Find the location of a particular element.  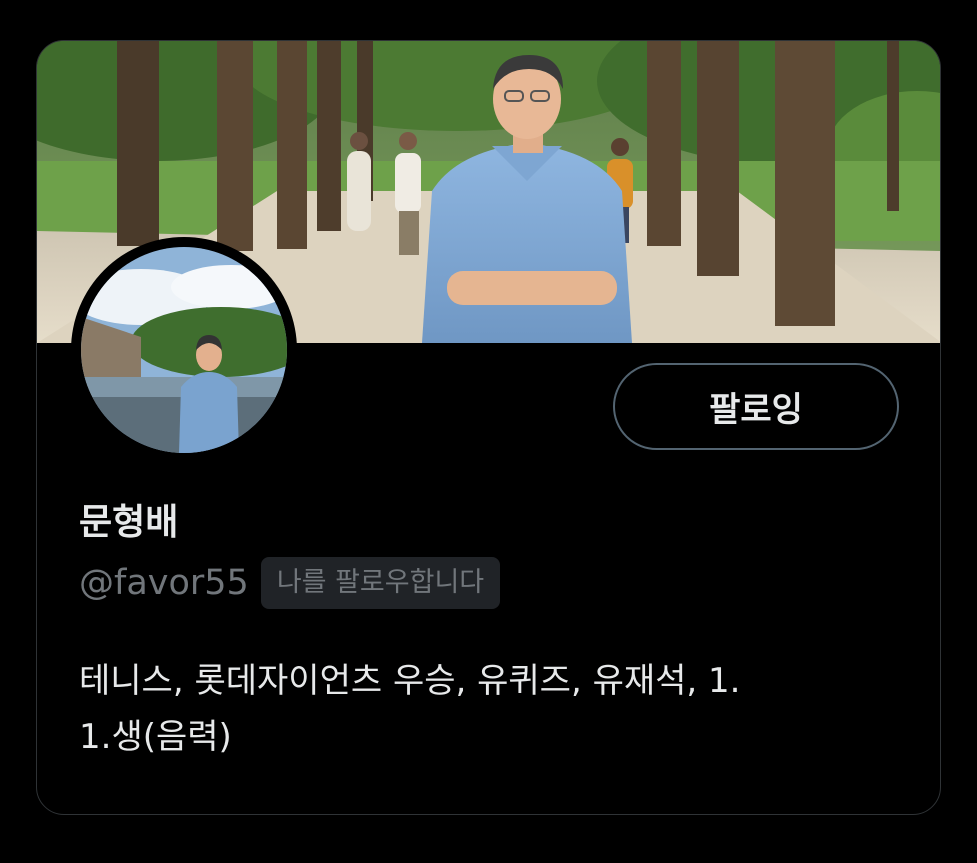

profile-avatar is located at coordinates (184, 350).